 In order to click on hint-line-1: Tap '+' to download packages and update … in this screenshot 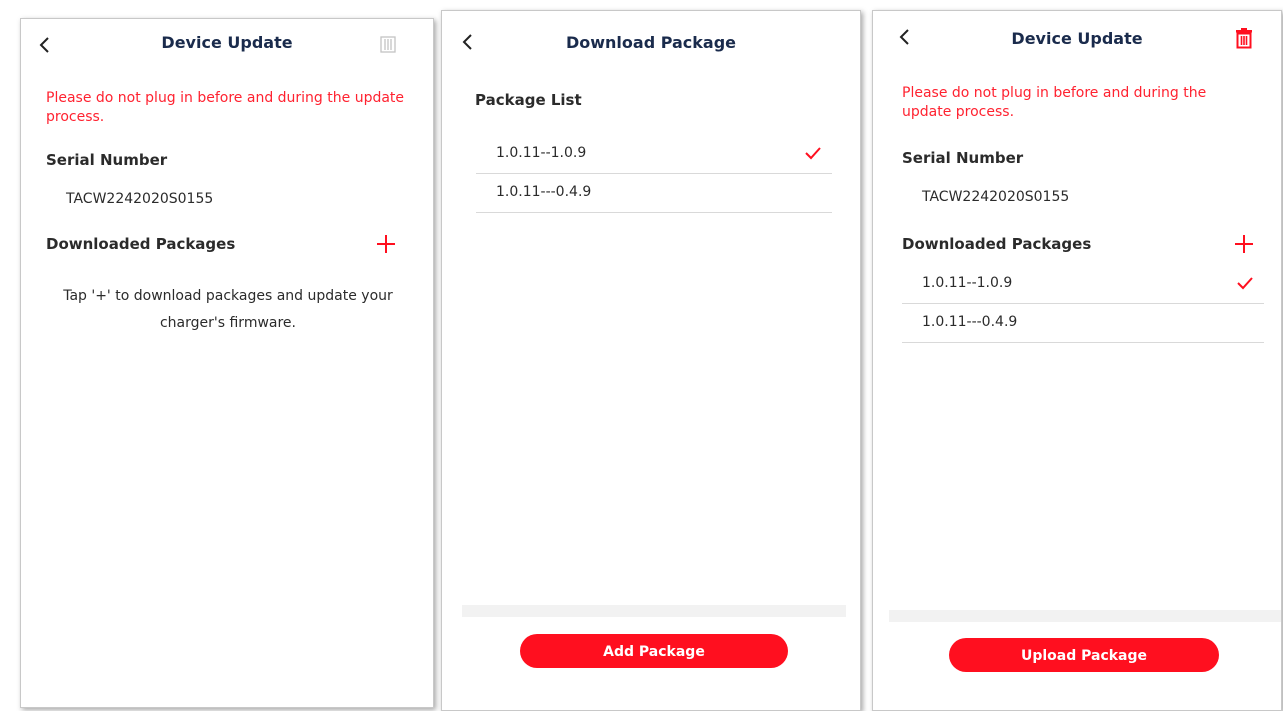, I will do `click(228, 296)`.